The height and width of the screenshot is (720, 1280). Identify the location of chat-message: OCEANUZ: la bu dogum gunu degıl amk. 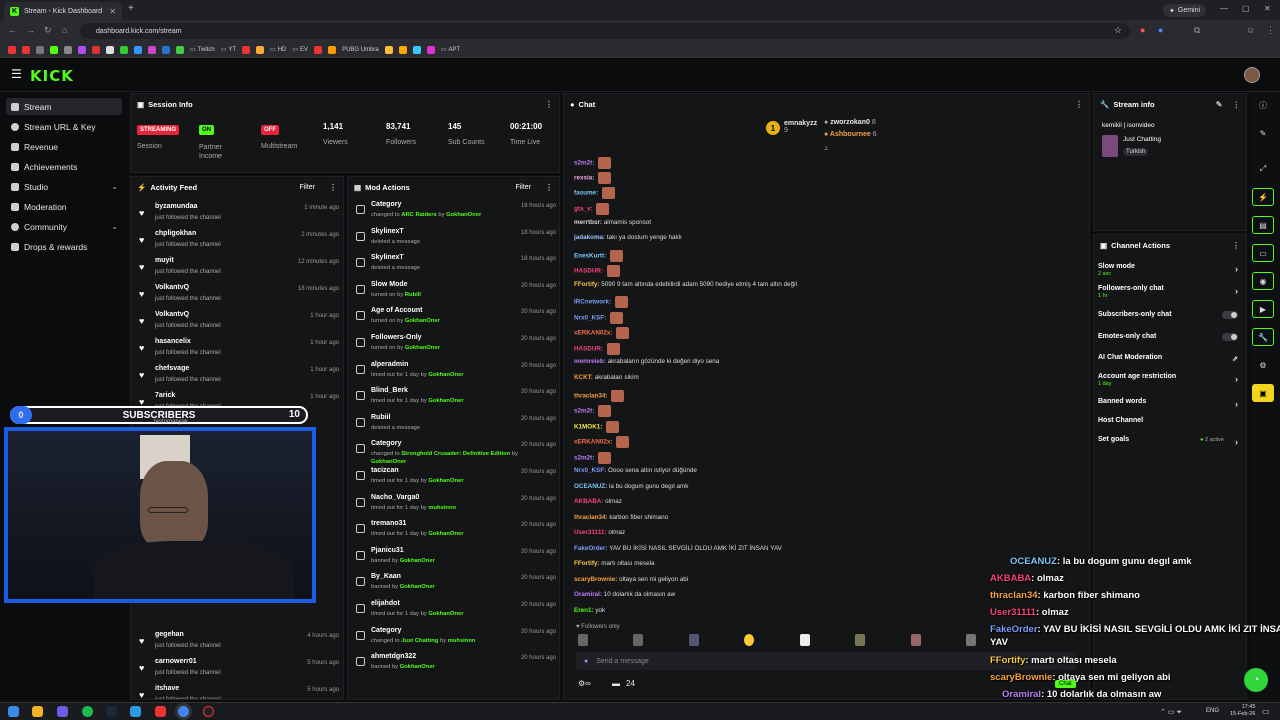
(631, 486).